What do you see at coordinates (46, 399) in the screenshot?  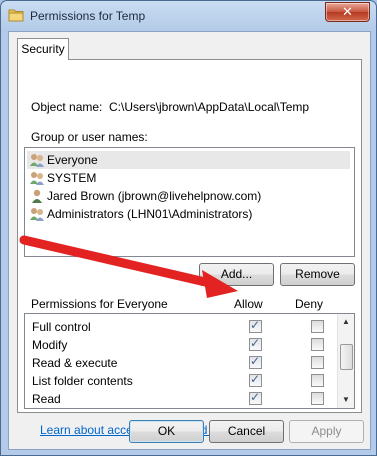 I see `permission-name: Read` at bounding box center [46, 399].